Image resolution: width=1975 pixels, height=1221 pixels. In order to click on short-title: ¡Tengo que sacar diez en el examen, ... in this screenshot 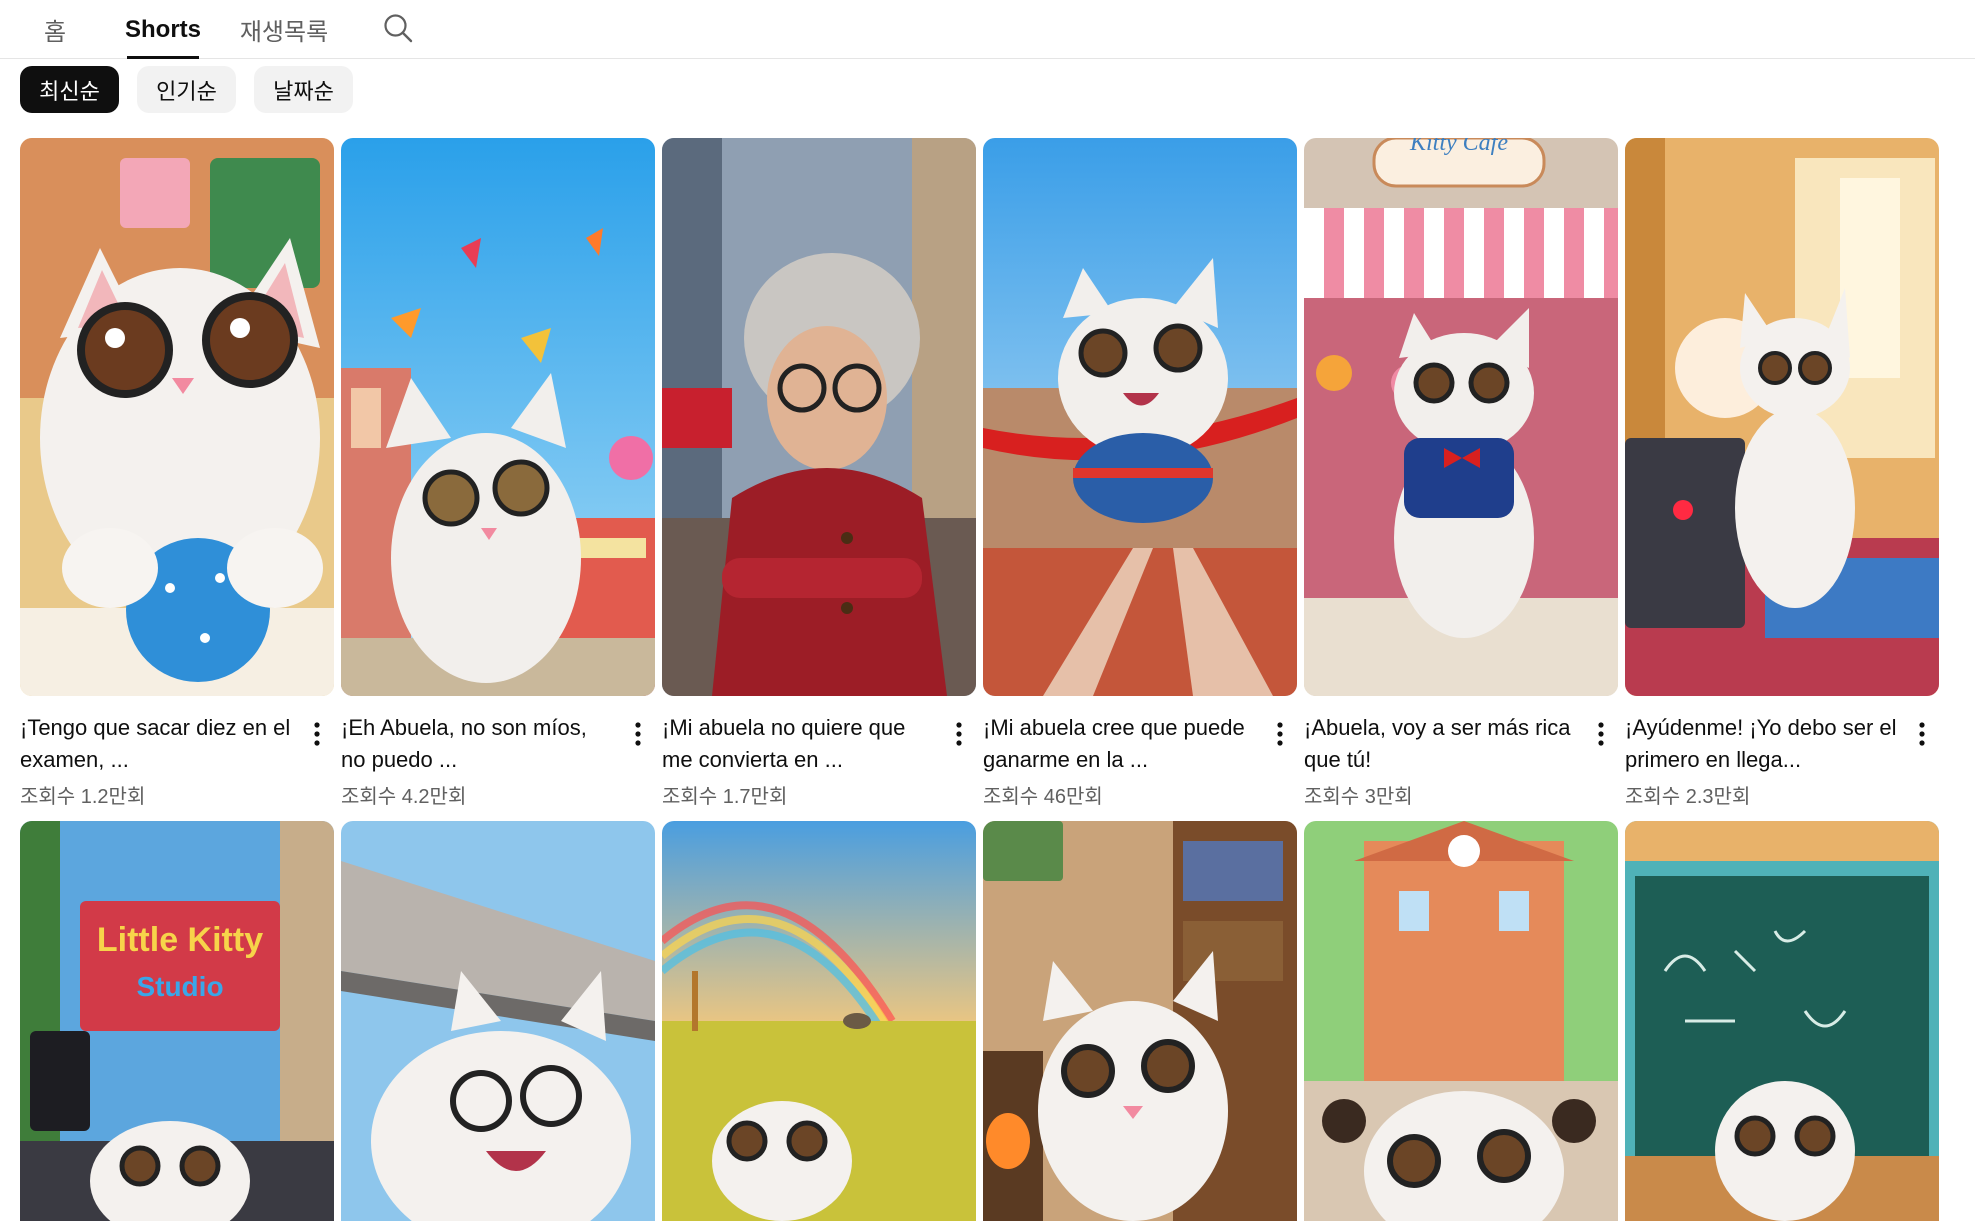, I will do `click(156, 744)`.